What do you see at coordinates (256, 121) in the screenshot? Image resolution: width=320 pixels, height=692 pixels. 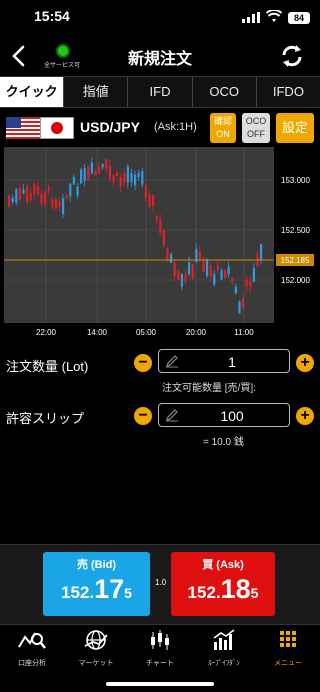 I see `oco-label: OCO` at bounding box center [256, 121].